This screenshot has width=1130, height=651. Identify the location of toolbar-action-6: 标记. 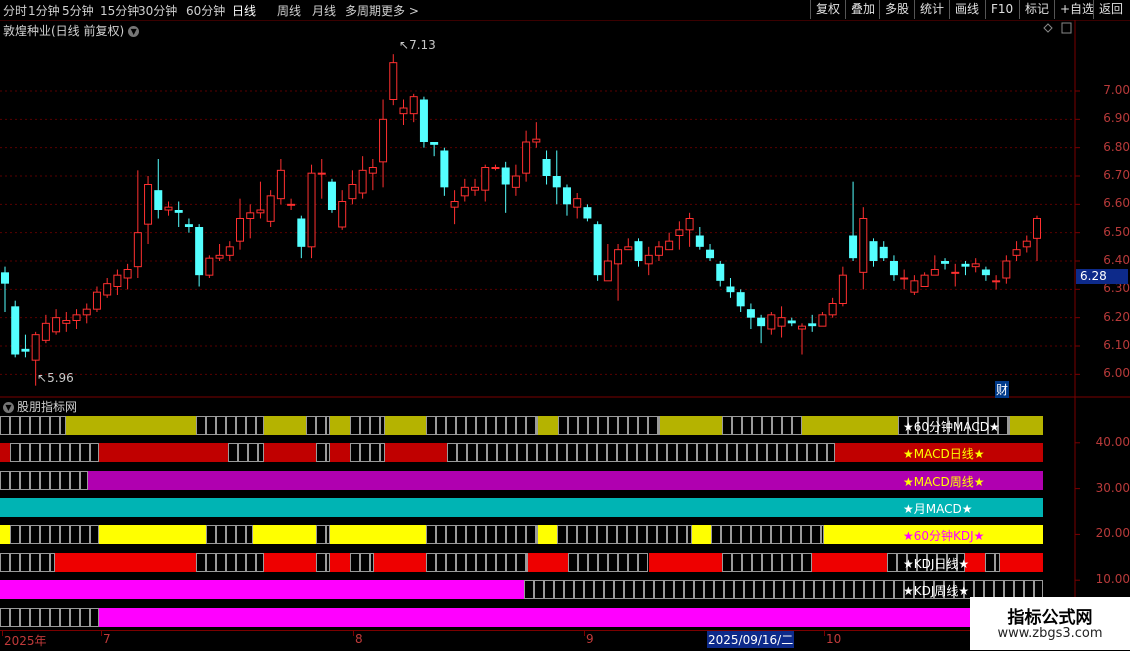
(1036, 9).